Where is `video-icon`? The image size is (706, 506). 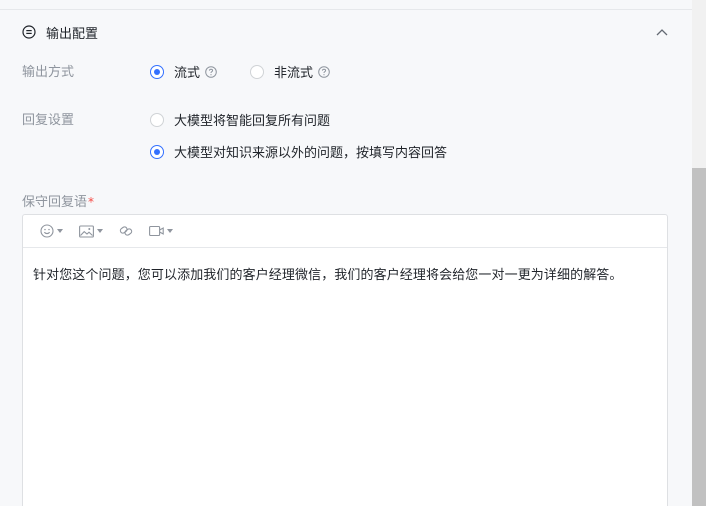 video-icon is located at coordinates (156, 231).